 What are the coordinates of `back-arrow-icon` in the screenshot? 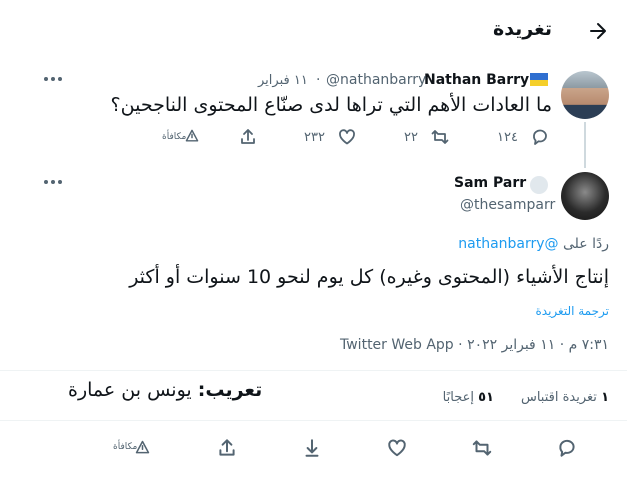 It's located at (598, 31).